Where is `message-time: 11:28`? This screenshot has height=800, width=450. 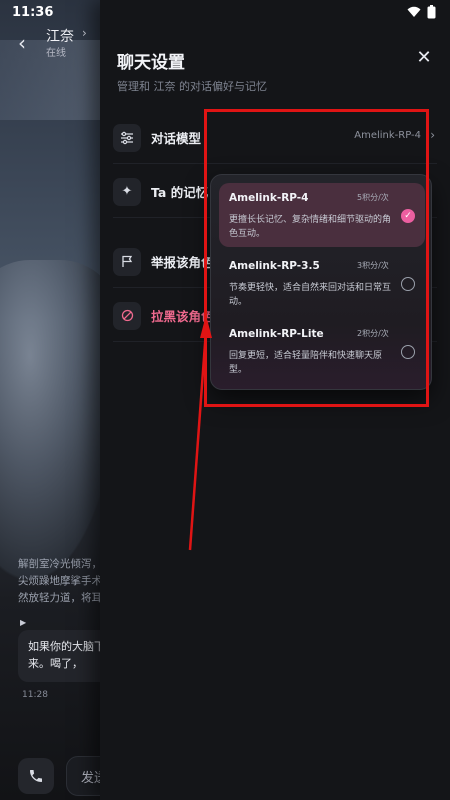
message-time: 11:28 is located at coordinates (35, 695).